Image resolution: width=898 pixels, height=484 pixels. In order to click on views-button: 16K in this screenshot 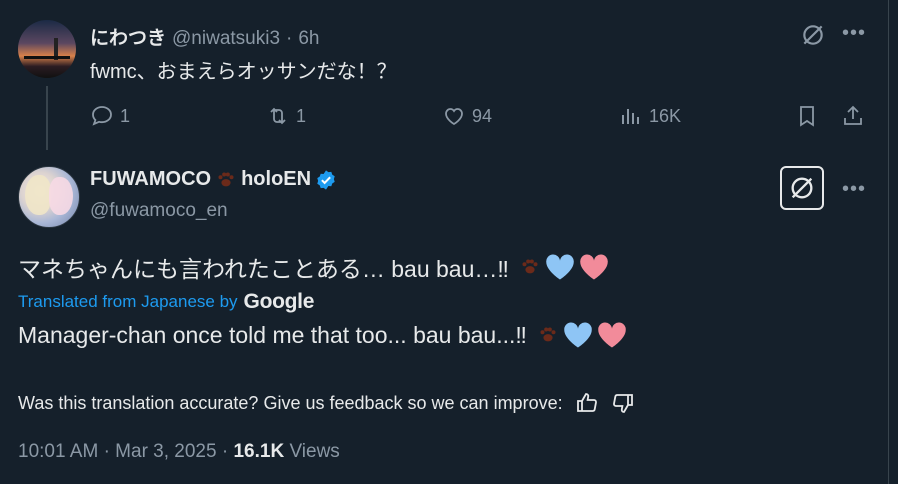, I will do `click(650, 116)`.